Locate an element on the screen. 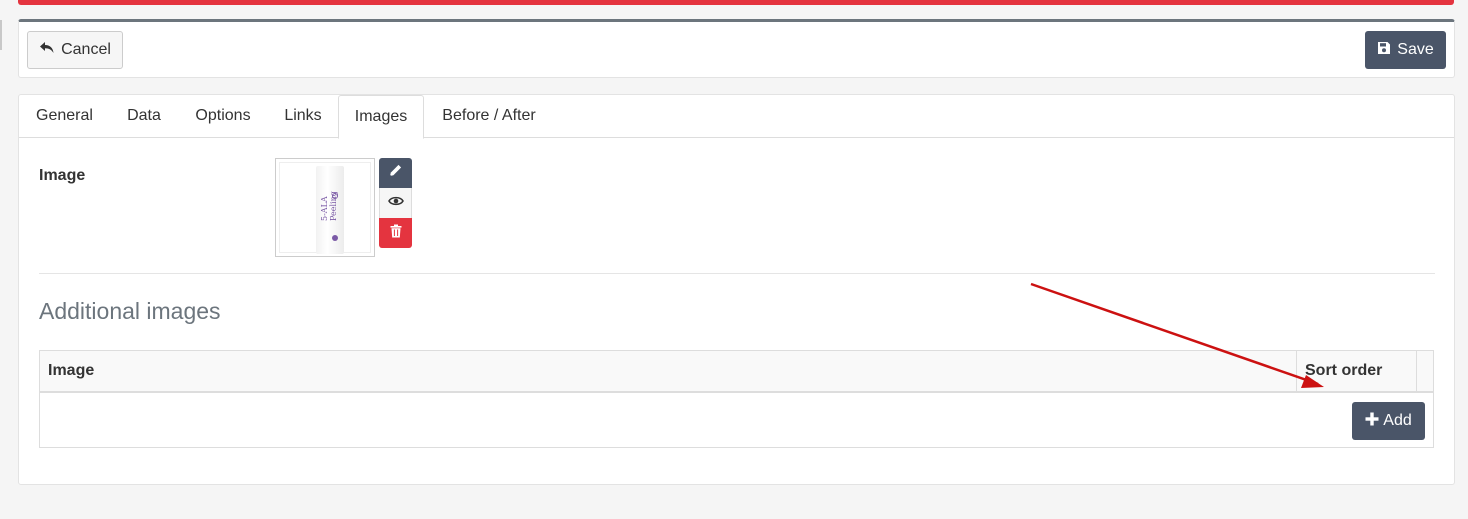  cancel-button: Cancel is located at coordinates (75, 50).